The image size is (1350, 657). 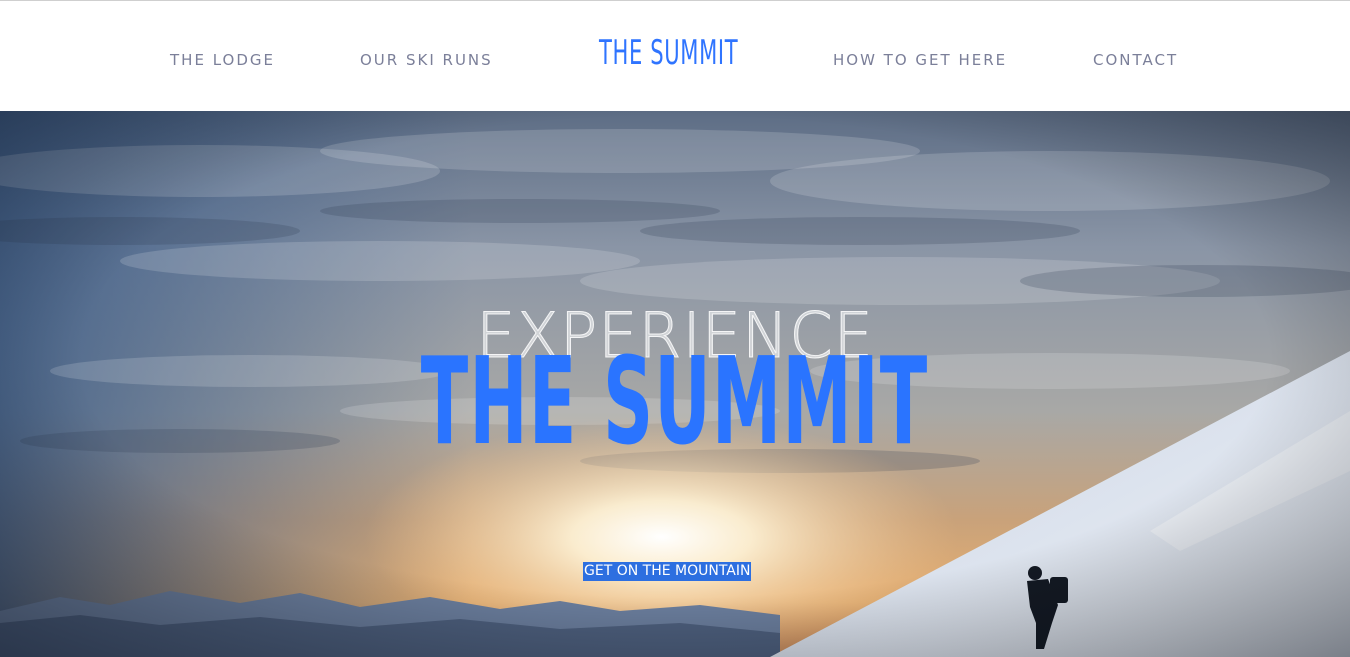 What do you see at coordinates (920, 60) in the screenshot?
I see `nav-link-how-to-get-here: HOW TO GET HERE` at bounding box center [920, 60].